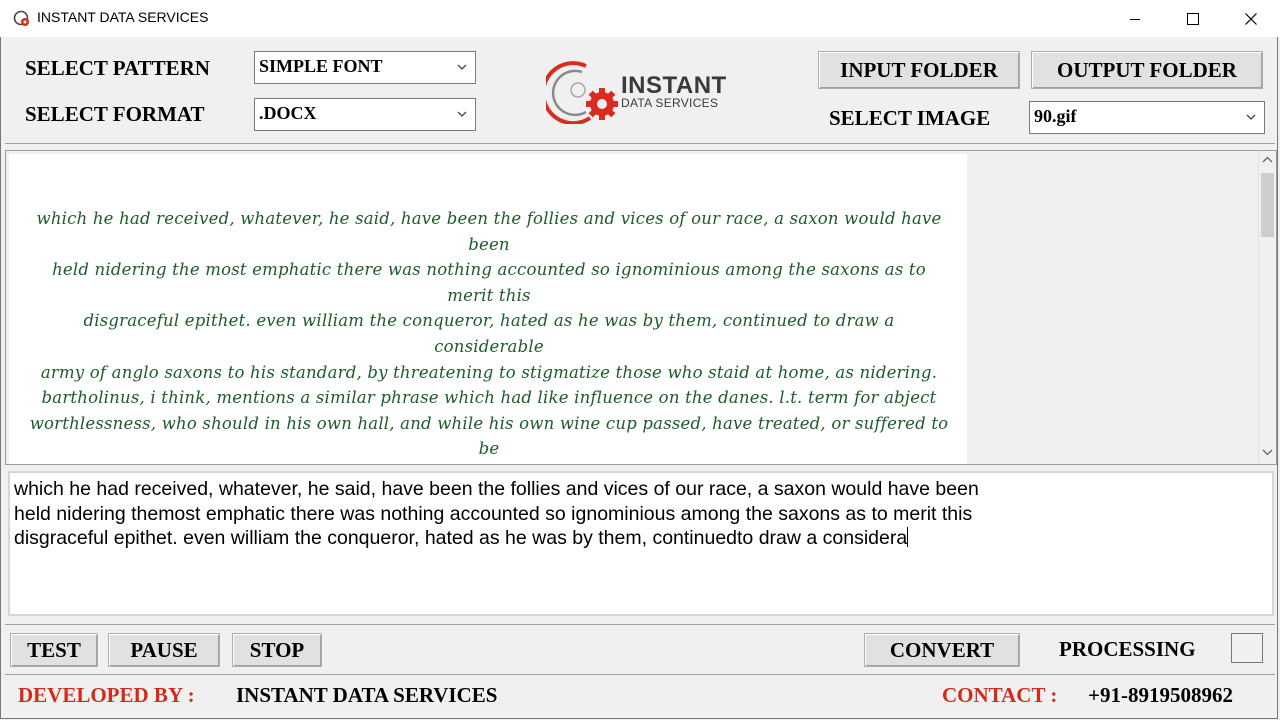 Image resolution: width=1280 pixels, height=720 pixels. Describe the element at coordinates (942, 650) in the screenshot. I see `convert-button: CONVERT` at that location.